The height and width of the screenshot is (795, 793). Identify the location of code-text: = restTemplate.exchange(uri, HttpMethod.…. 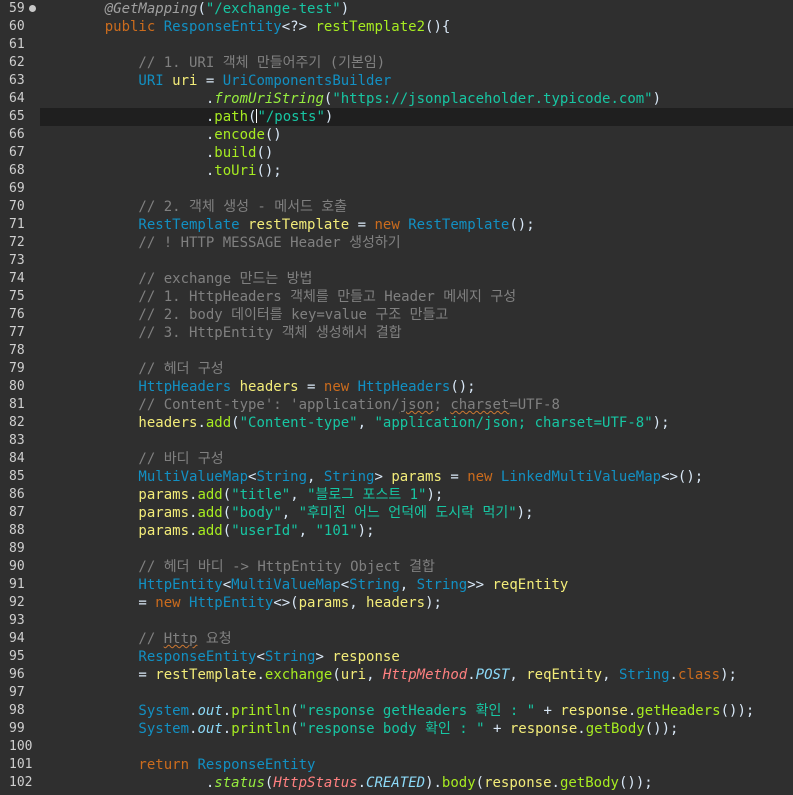
(404, 675).